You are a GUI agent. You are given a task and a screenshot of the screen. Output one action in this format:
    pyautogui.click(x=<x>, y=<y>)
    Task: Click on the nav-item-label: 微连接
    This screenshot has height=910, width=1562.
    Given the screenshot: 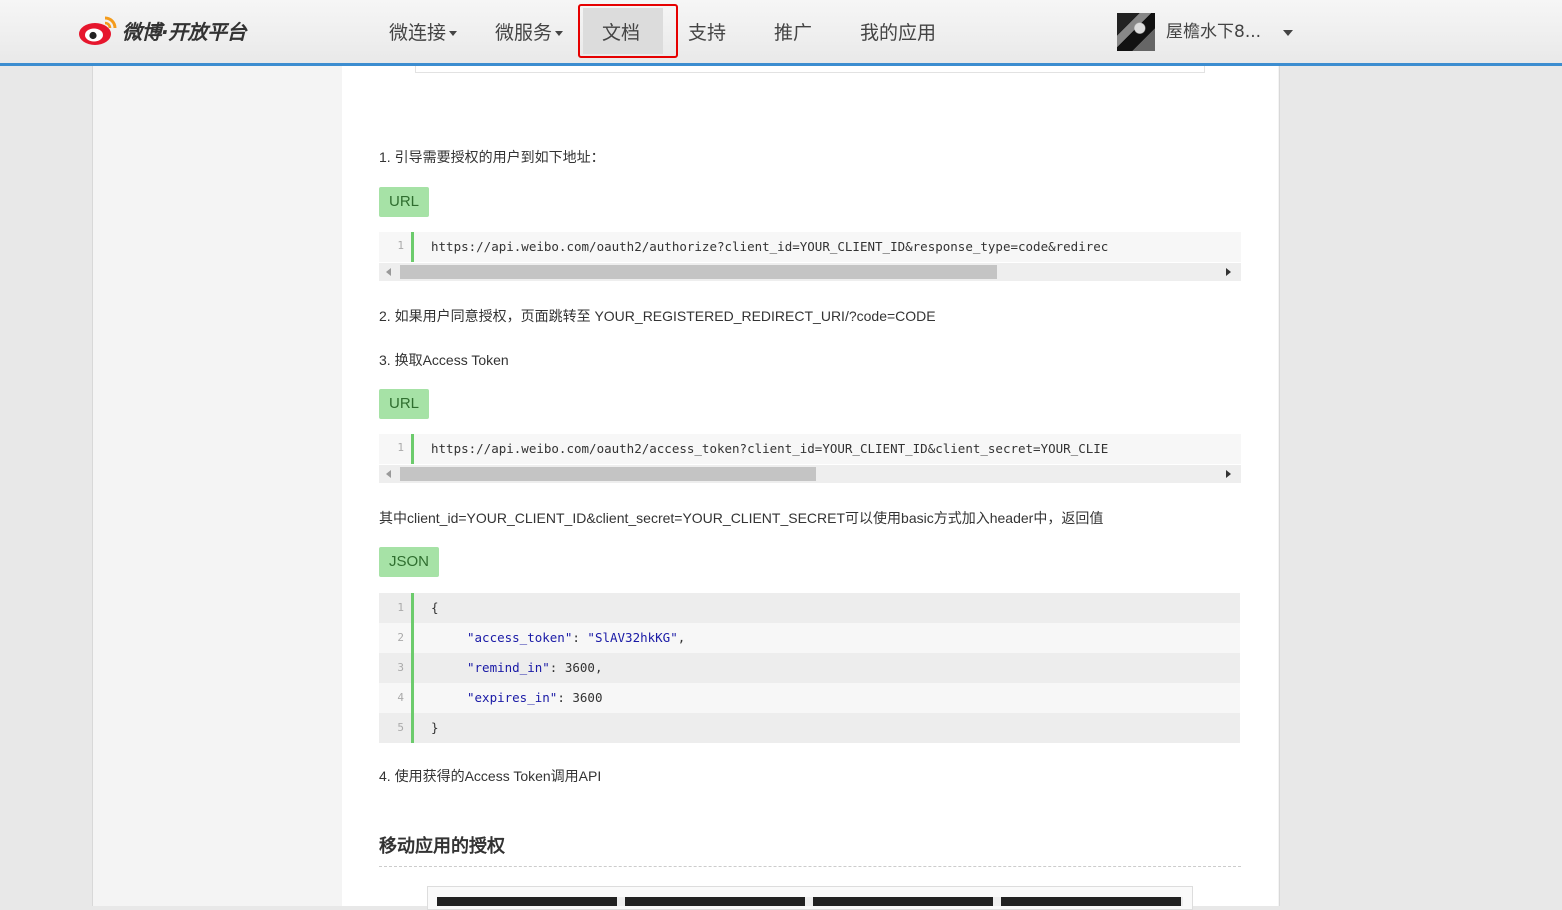 What is the action you would take?
    pyautogui.click(x=418, y=33)
    